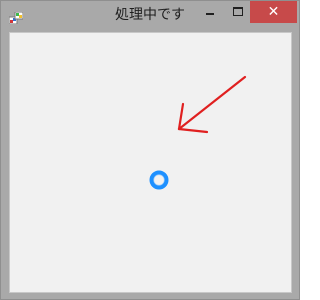  I want to click on red-arrow-annotation-icon, so click(210, 106).